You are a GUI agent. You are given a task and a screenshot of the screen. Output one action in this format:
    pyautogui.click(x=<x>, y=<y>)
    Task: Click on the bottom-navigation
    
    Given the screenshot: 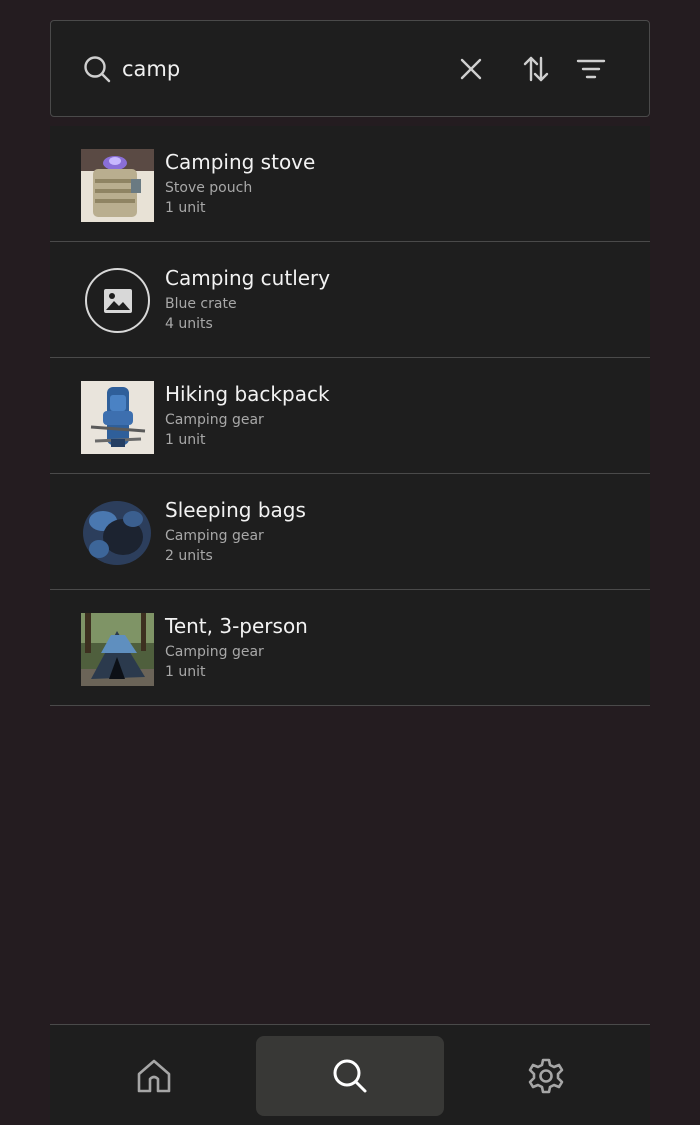 What is the action you would take?
    pyautogui.click(x=350, y=1074)
    